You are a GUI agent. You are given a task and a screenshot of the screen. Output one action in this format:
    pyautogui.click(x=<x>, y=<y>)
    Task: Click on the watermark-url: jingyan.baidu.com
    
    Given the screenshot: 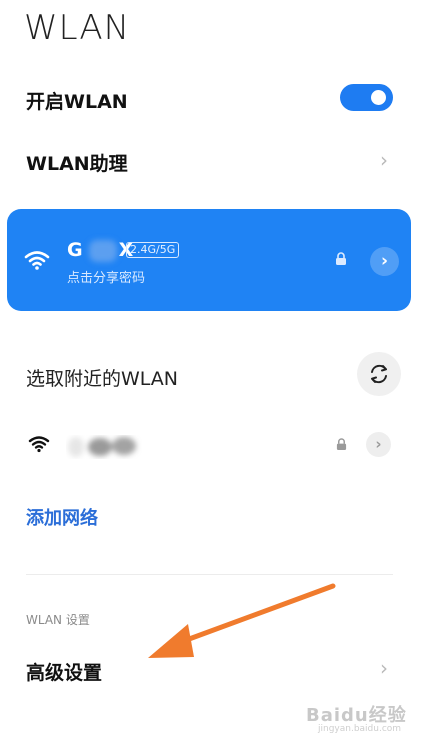 What is the action you would take?
    pyautogui.click(x=360, y=729)
    